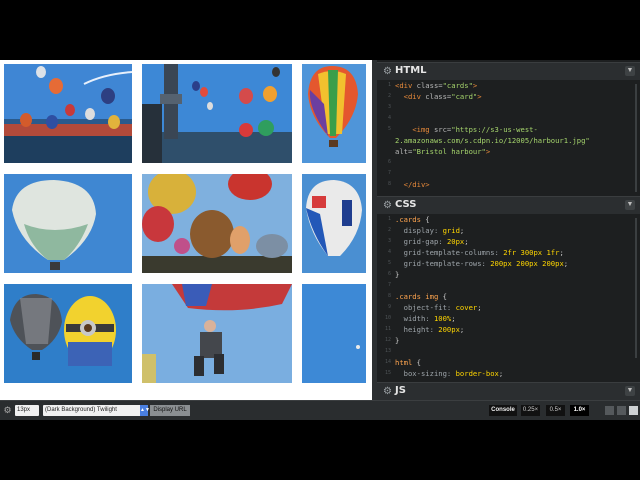 The width and height of the screenshot is (640, 480). I want to click on zoom-05-button: 0.5×, so click(555, 410).